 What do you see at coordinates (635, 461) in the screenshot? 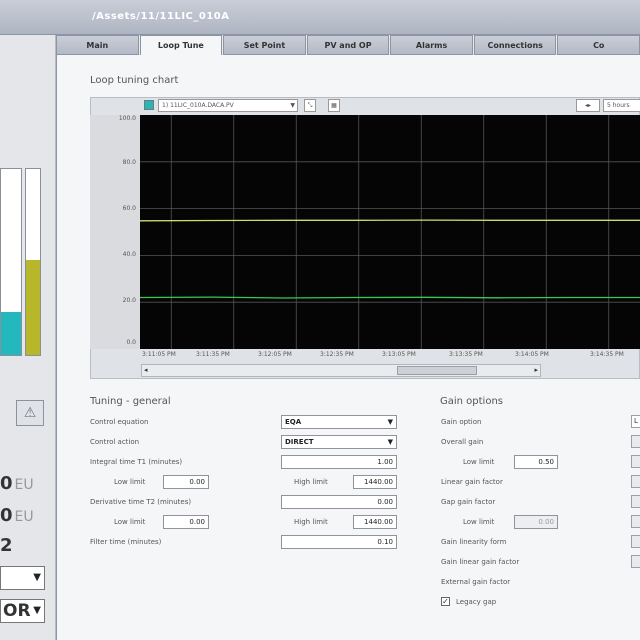
I see `gain-low-limit-extra` at bounding box center [635, 461].